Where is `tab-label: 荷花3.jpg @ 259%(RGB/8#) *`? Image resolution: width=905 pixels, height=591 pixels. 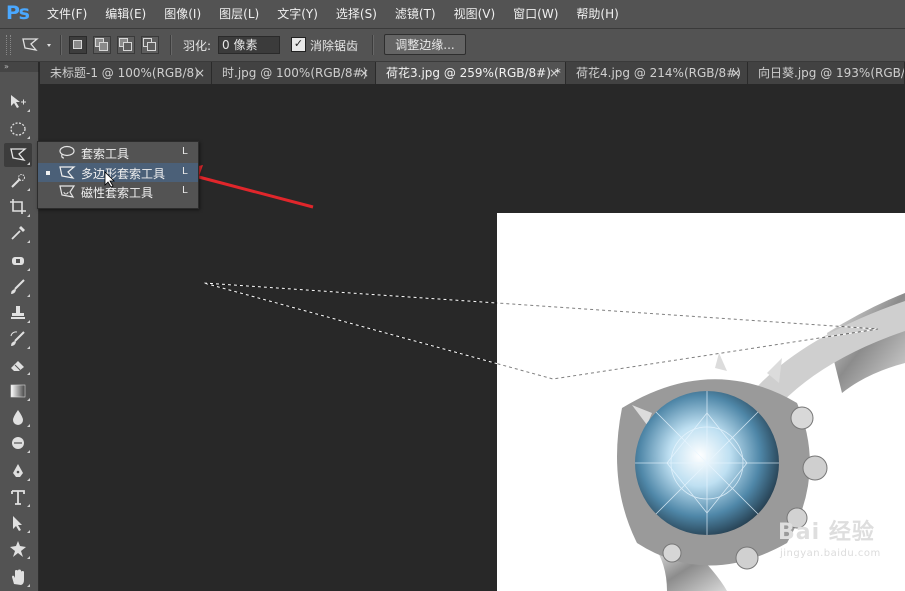
tab-label: 荷花3.jpg @ 259%(RGB/8#) * is located at coordinates (473, 73).